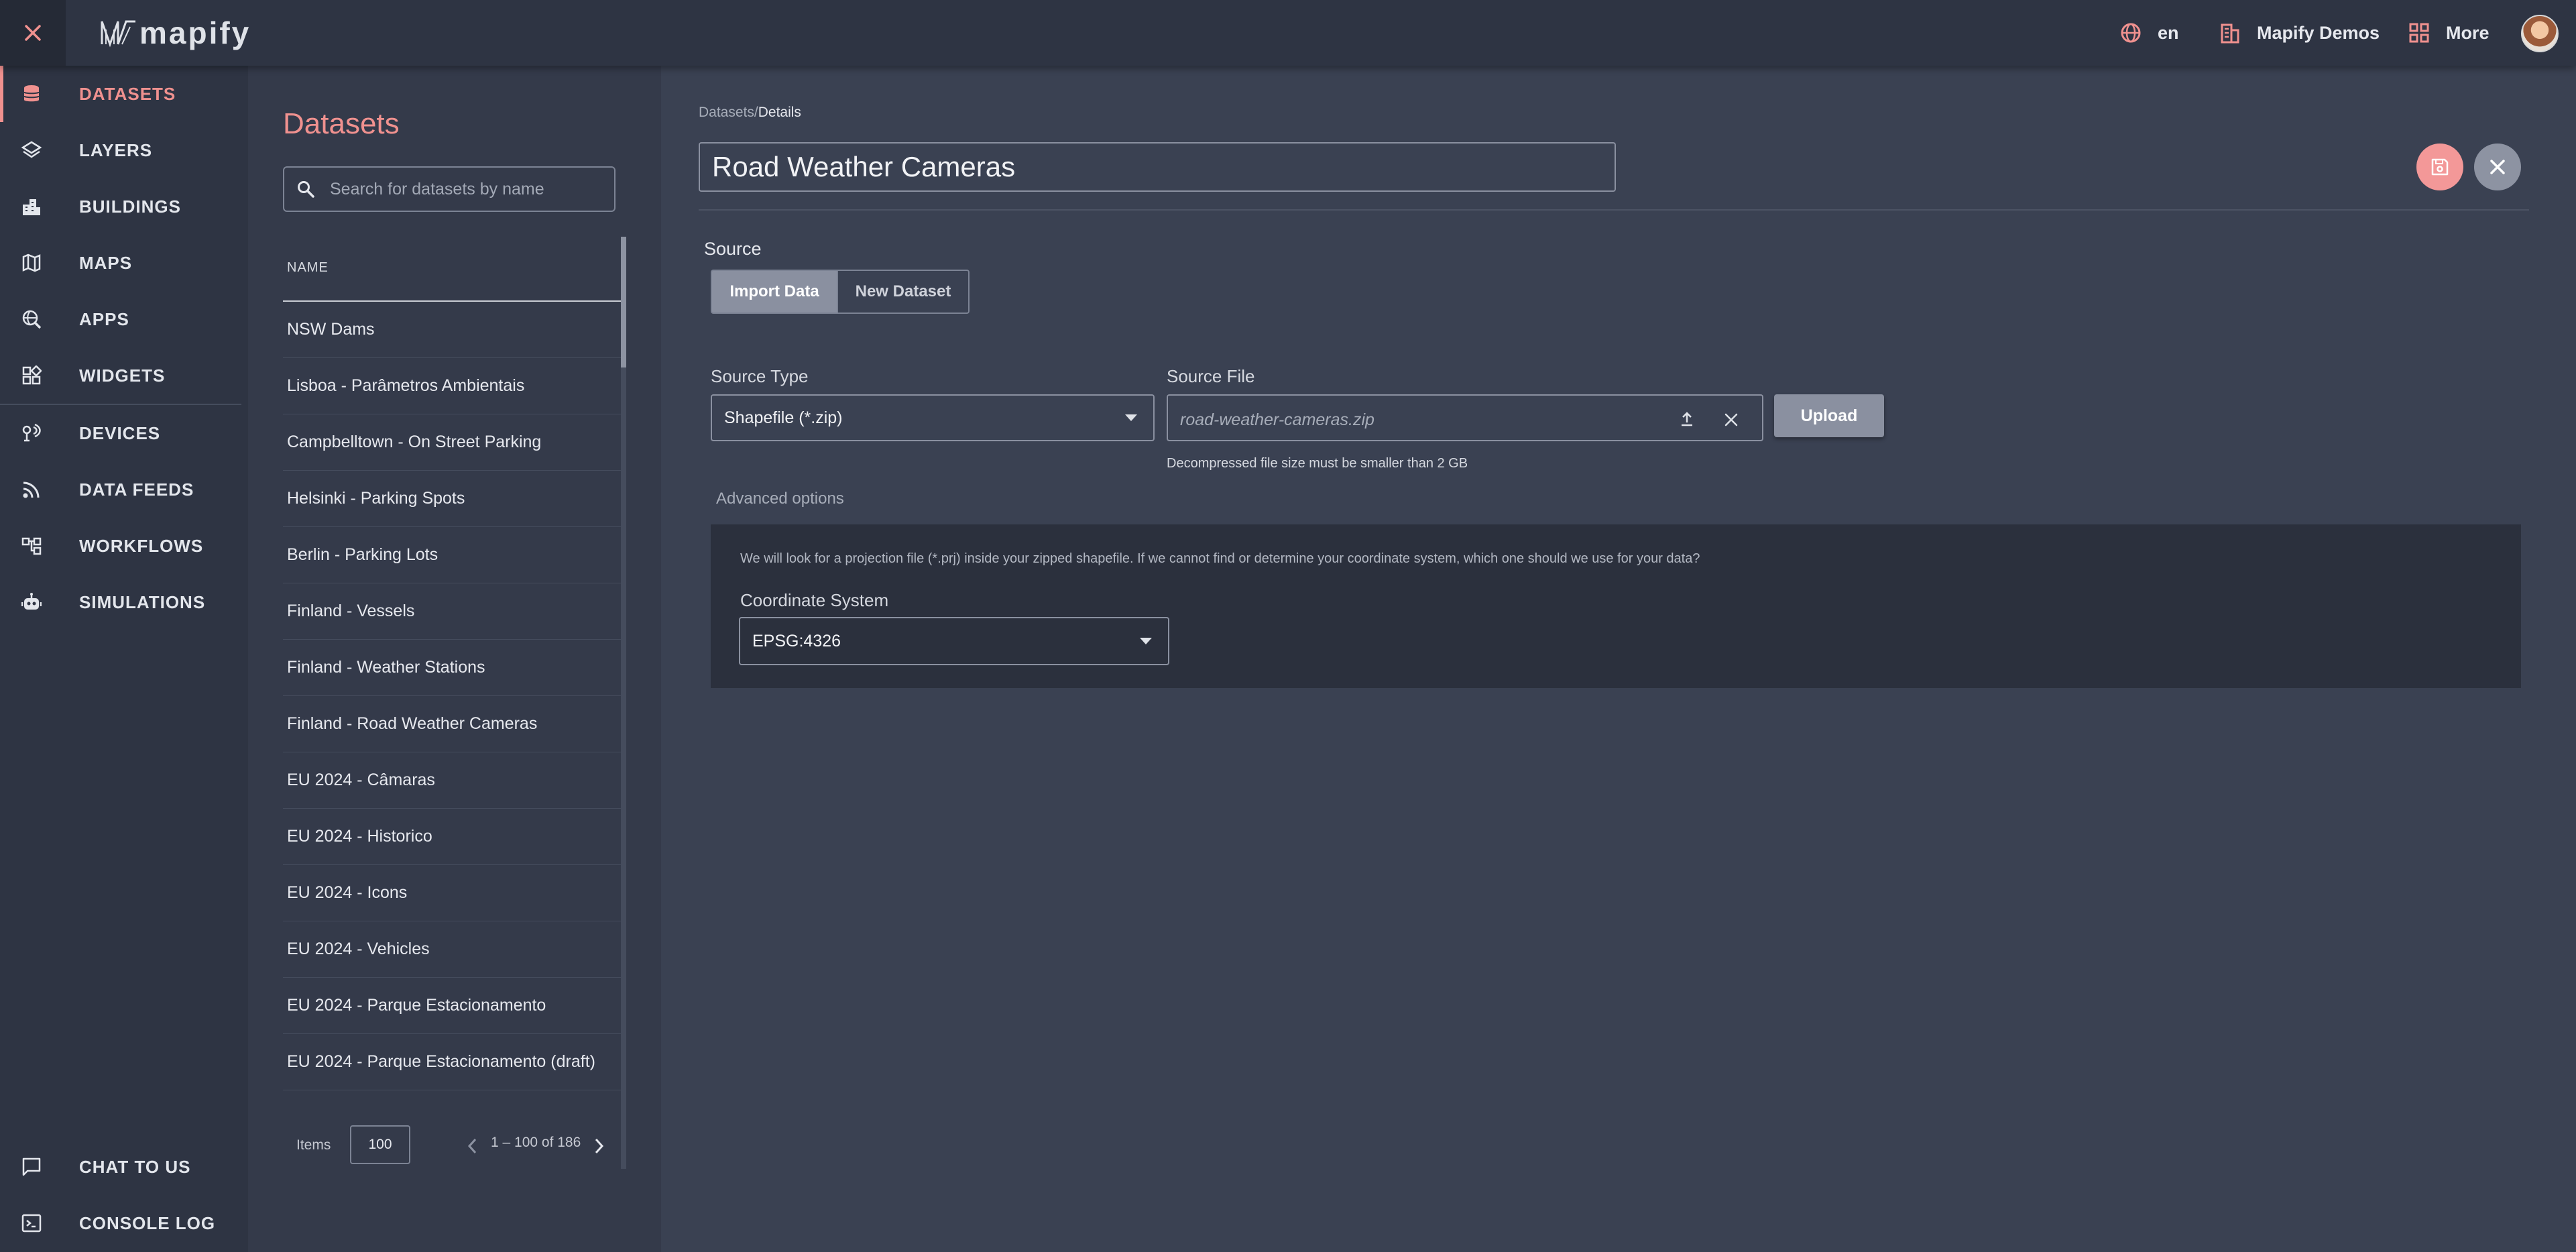 Image resolution: width=2576 pixels, height=1252 pixels. Describe the element at coordinates (454, 330) in the screenshot. I see `list-item: NSW Dams` at that location.